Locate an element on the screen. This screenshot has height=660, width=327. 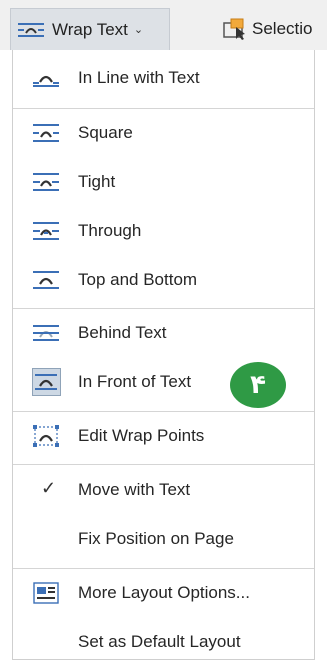
menu-item-label: Move with Text is located at coordinates (134, 489).